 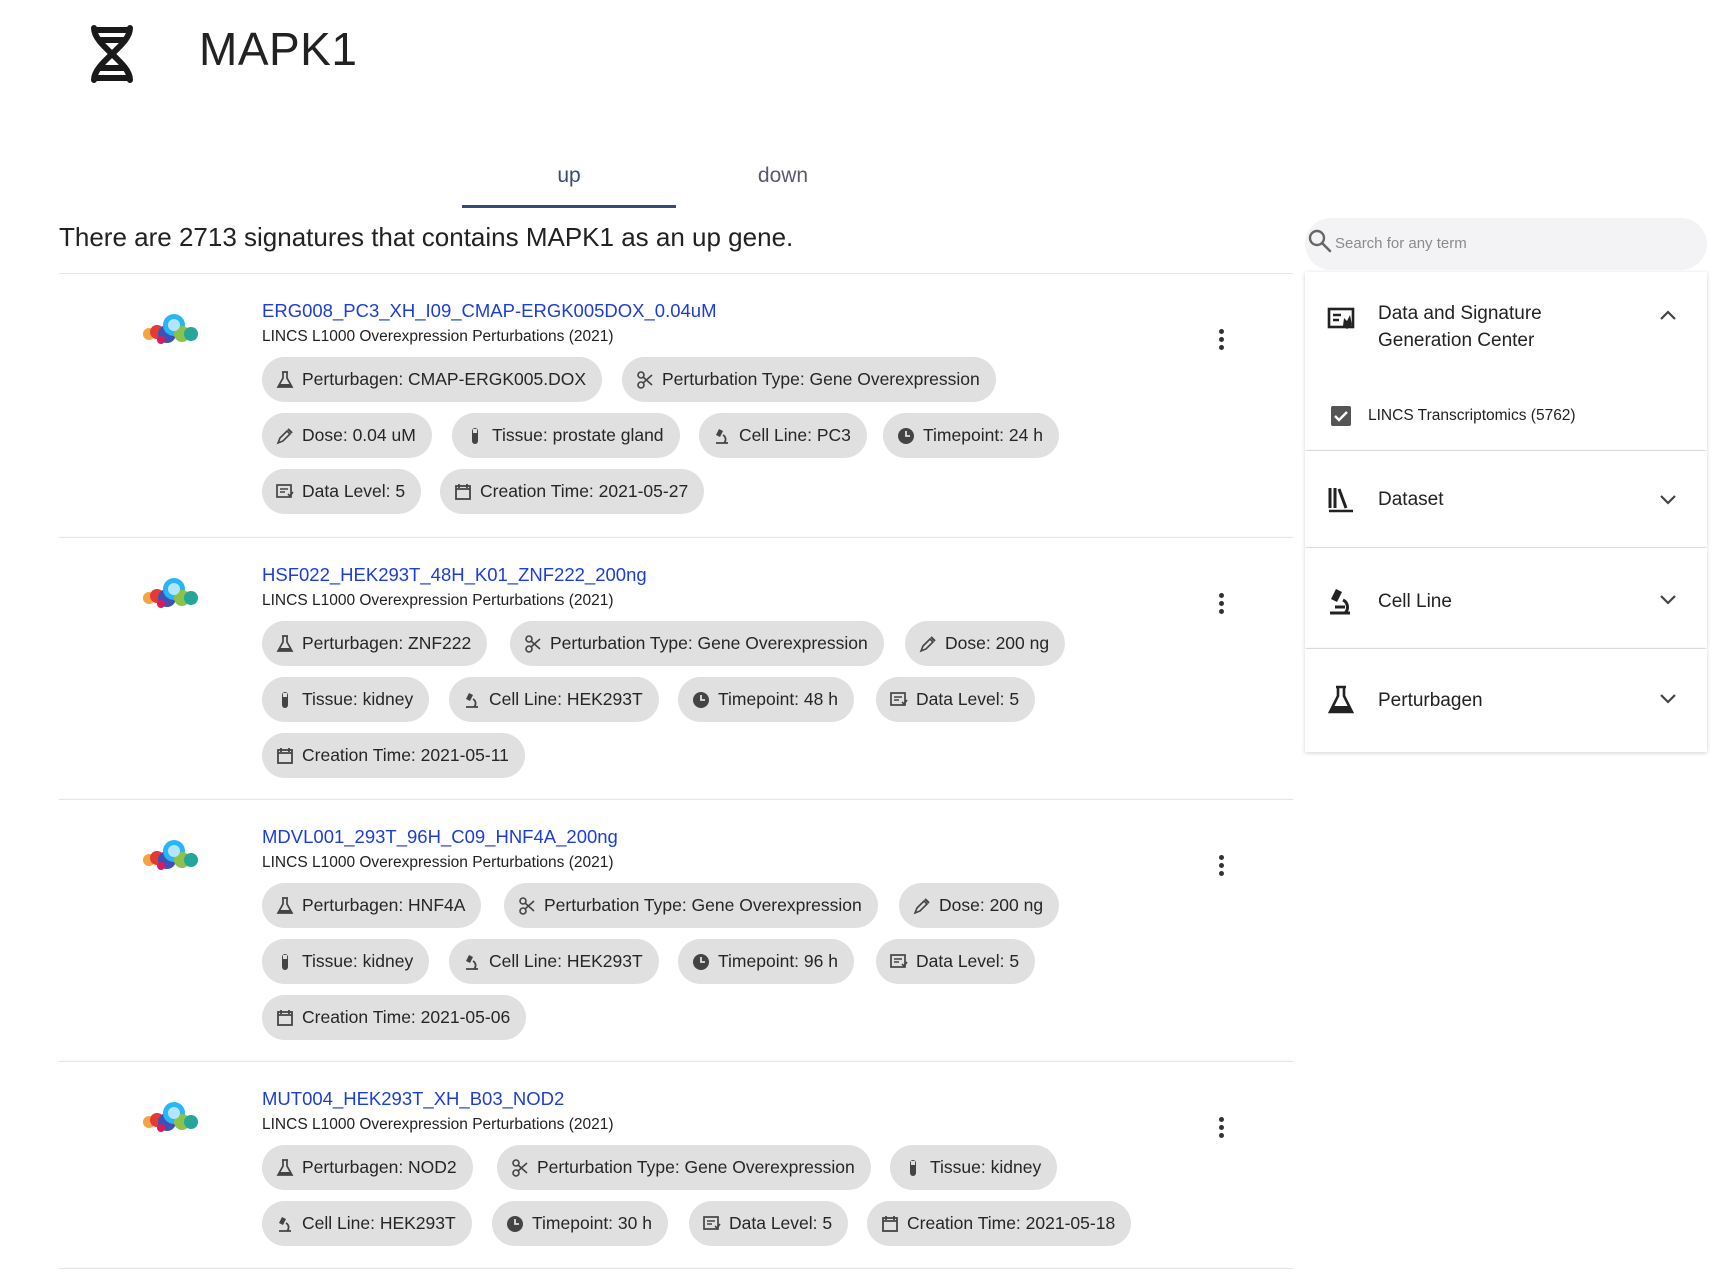 What do you see at coordinates (112, 54) in the screenshot?
I see `dna-icon` at bounding box center [112, 54].